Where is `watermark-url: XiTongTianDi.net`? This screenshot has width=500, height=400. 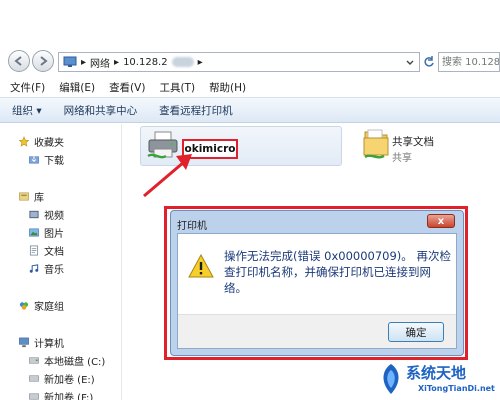 watermark-url: XiTongTianDi.net is located at coordinates (456, 388).